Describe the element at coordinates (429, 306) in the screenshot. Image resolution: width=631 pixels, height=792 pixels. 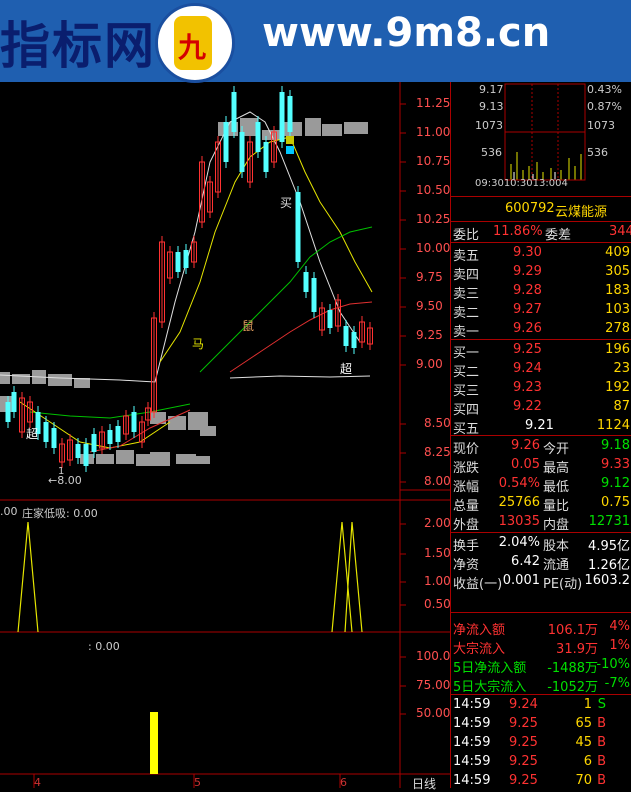
I see `price-tick: 9.50` at that location.